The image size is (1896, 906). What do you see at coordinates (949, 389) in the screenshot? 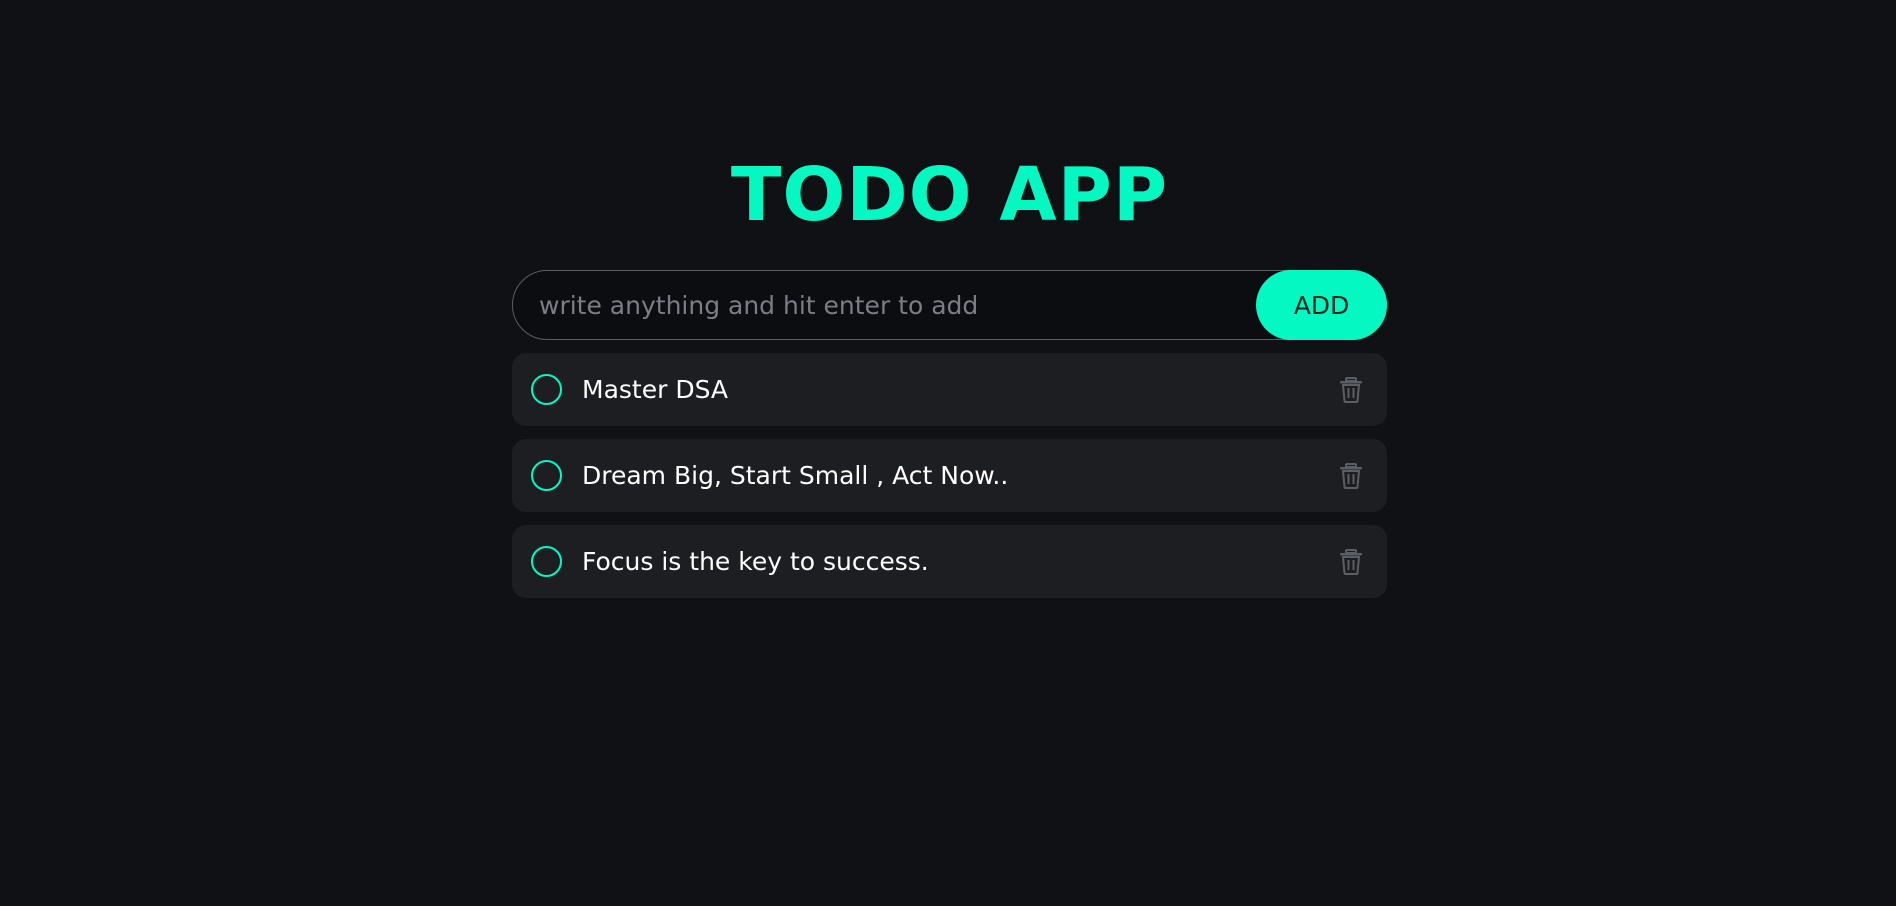
I see `todo-item: Master DSA` at bounding box center [949, 389].